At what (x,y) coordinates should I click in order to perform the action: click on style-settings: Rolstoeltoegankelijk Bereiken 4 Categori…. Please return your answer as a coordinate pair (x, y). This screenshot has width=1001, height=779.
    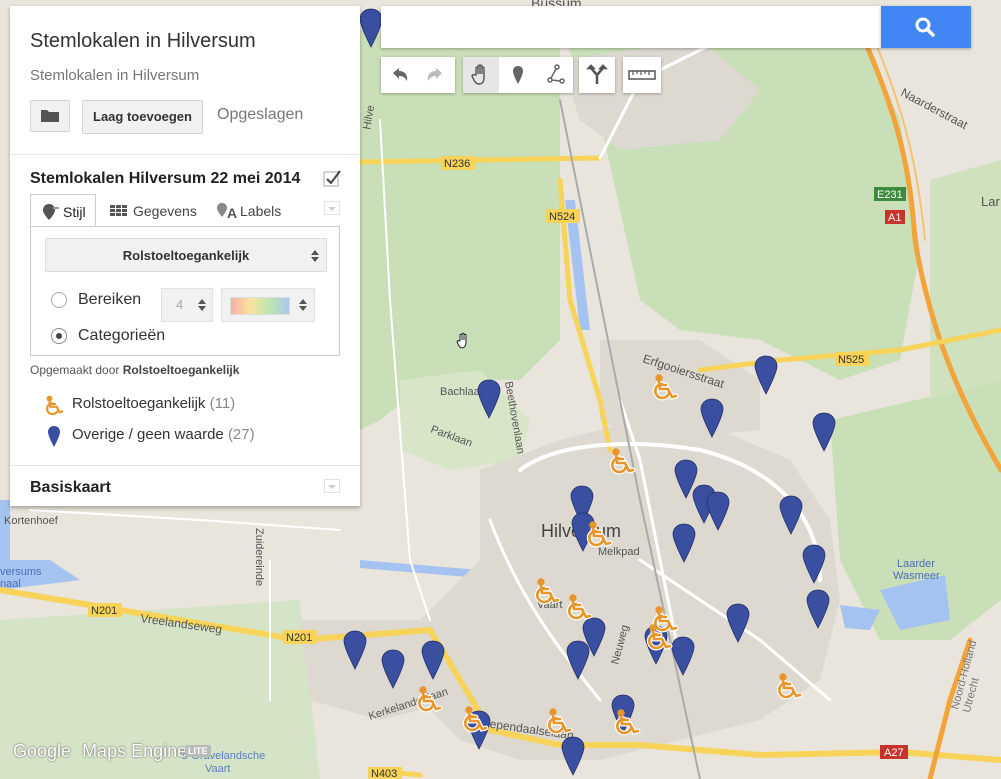
    Looking at the image, I should click on (185, 291).